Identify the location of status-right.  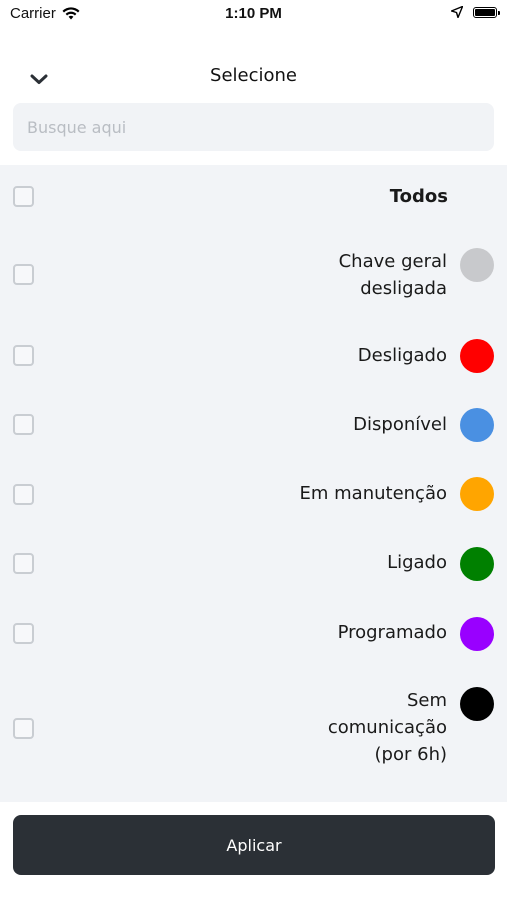
(475, 12).